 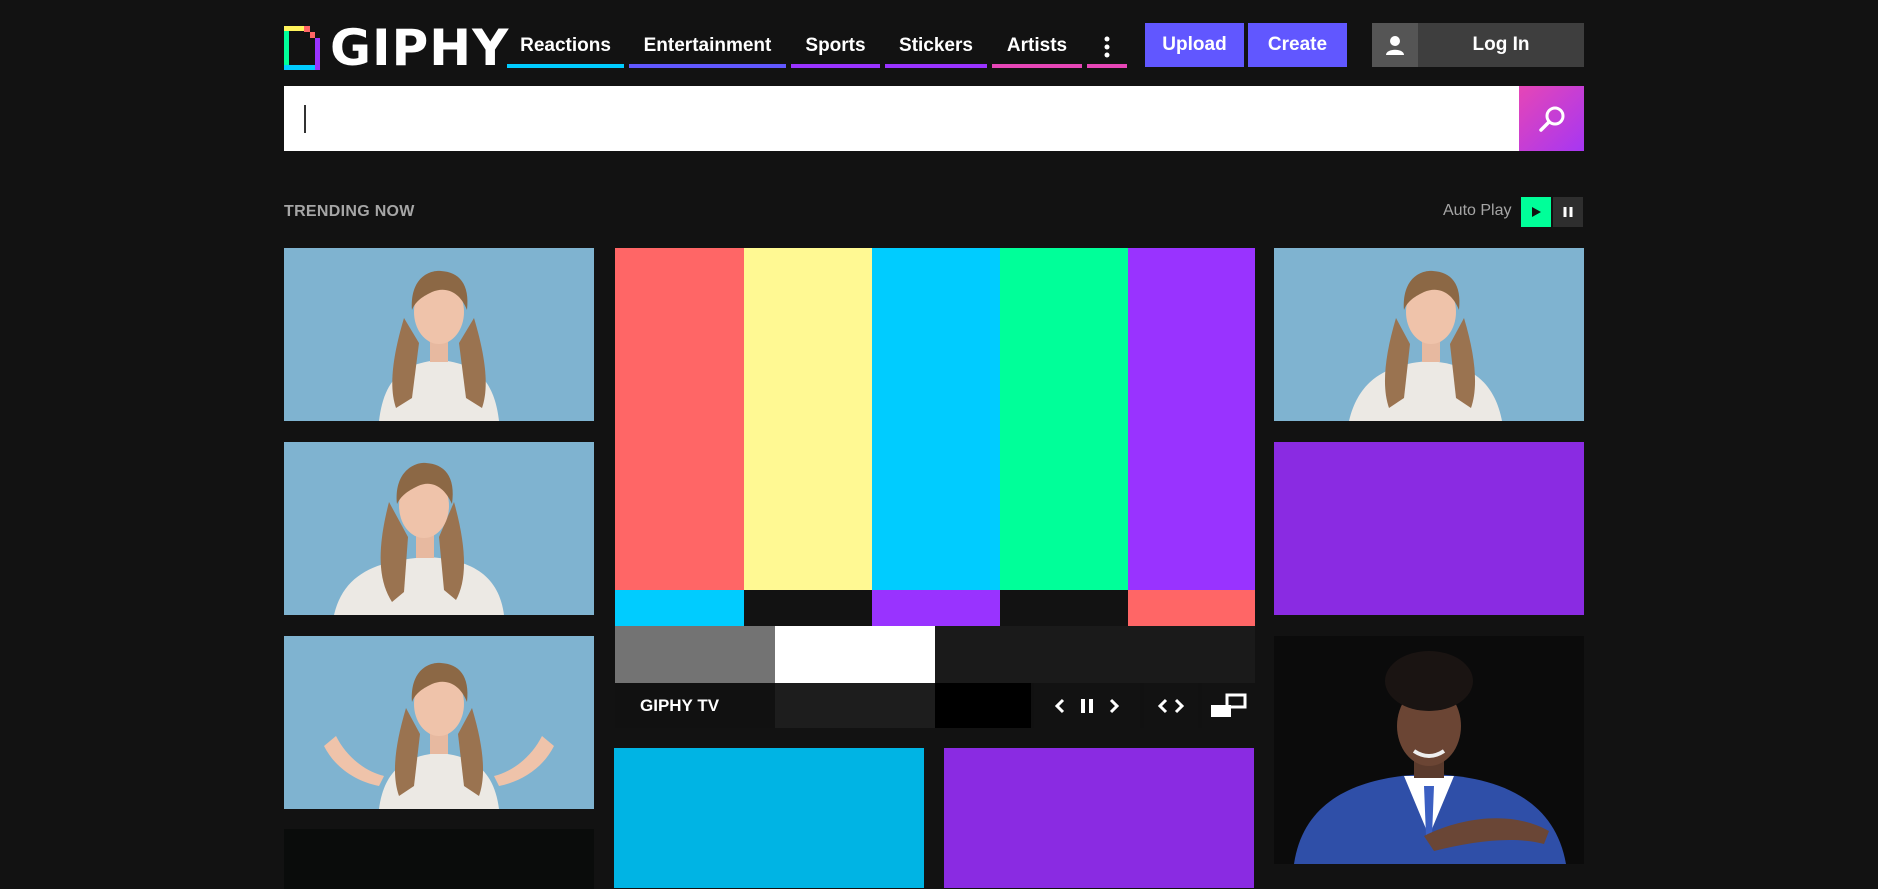 I want to click on nav-artists-label: Artists, so click(x=1037, y=45).